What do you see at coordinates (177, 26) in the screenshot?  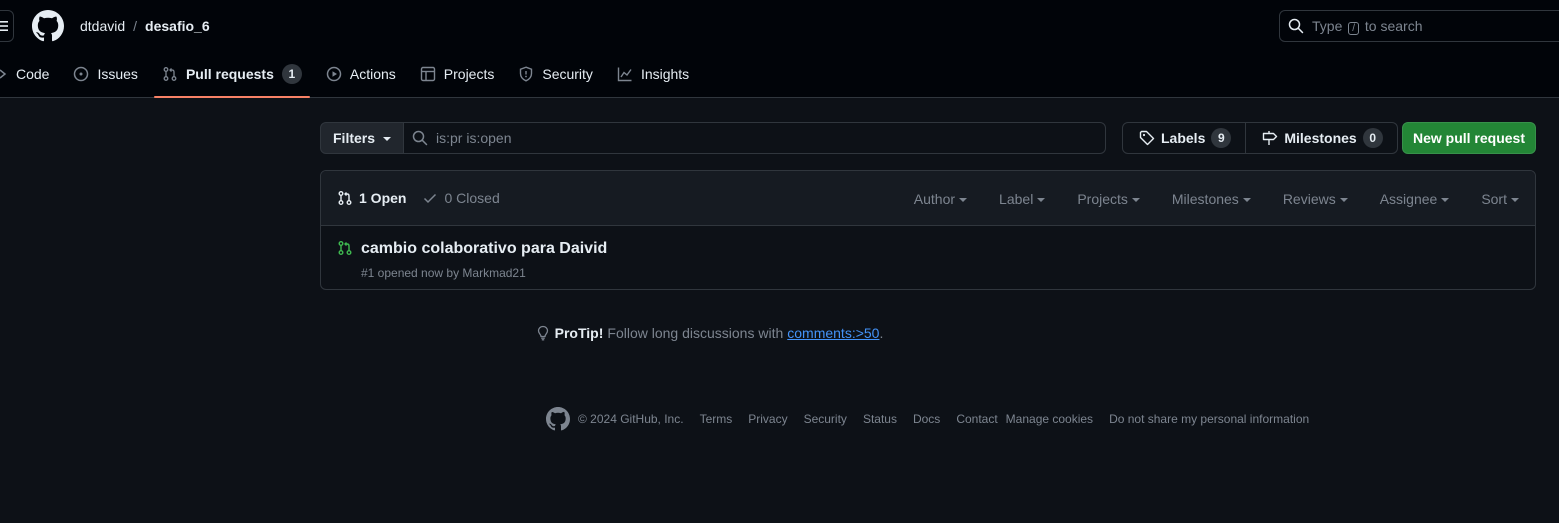 I see `repo-link: desafio_6` at bounding box center [177, 26].